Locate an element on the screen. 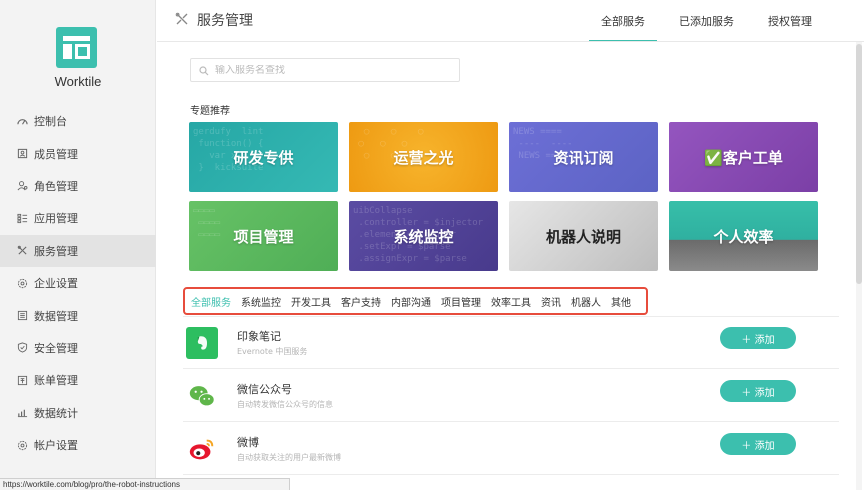 This screenshot has width=864, height=490. card-label: 机器人说明 is located at coordinates (583, 236).